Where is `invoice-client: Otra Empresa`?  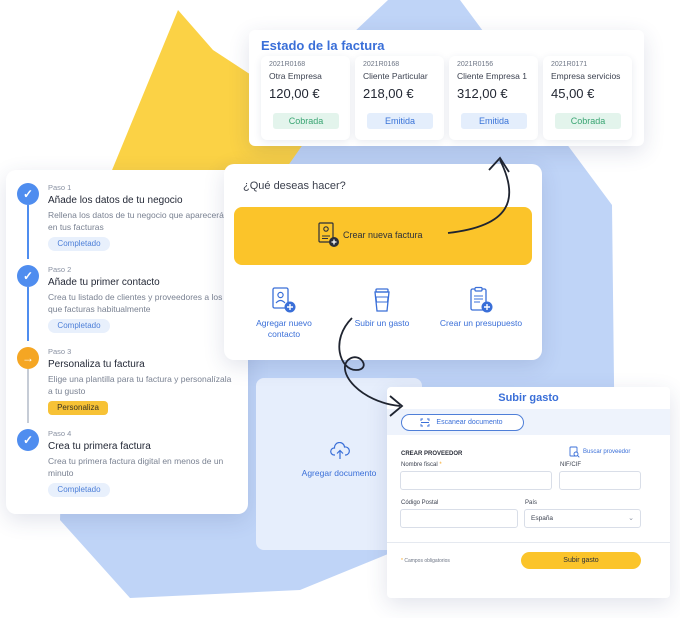 invoice-client: Otra Empresa is located at coordinates (295, 76).